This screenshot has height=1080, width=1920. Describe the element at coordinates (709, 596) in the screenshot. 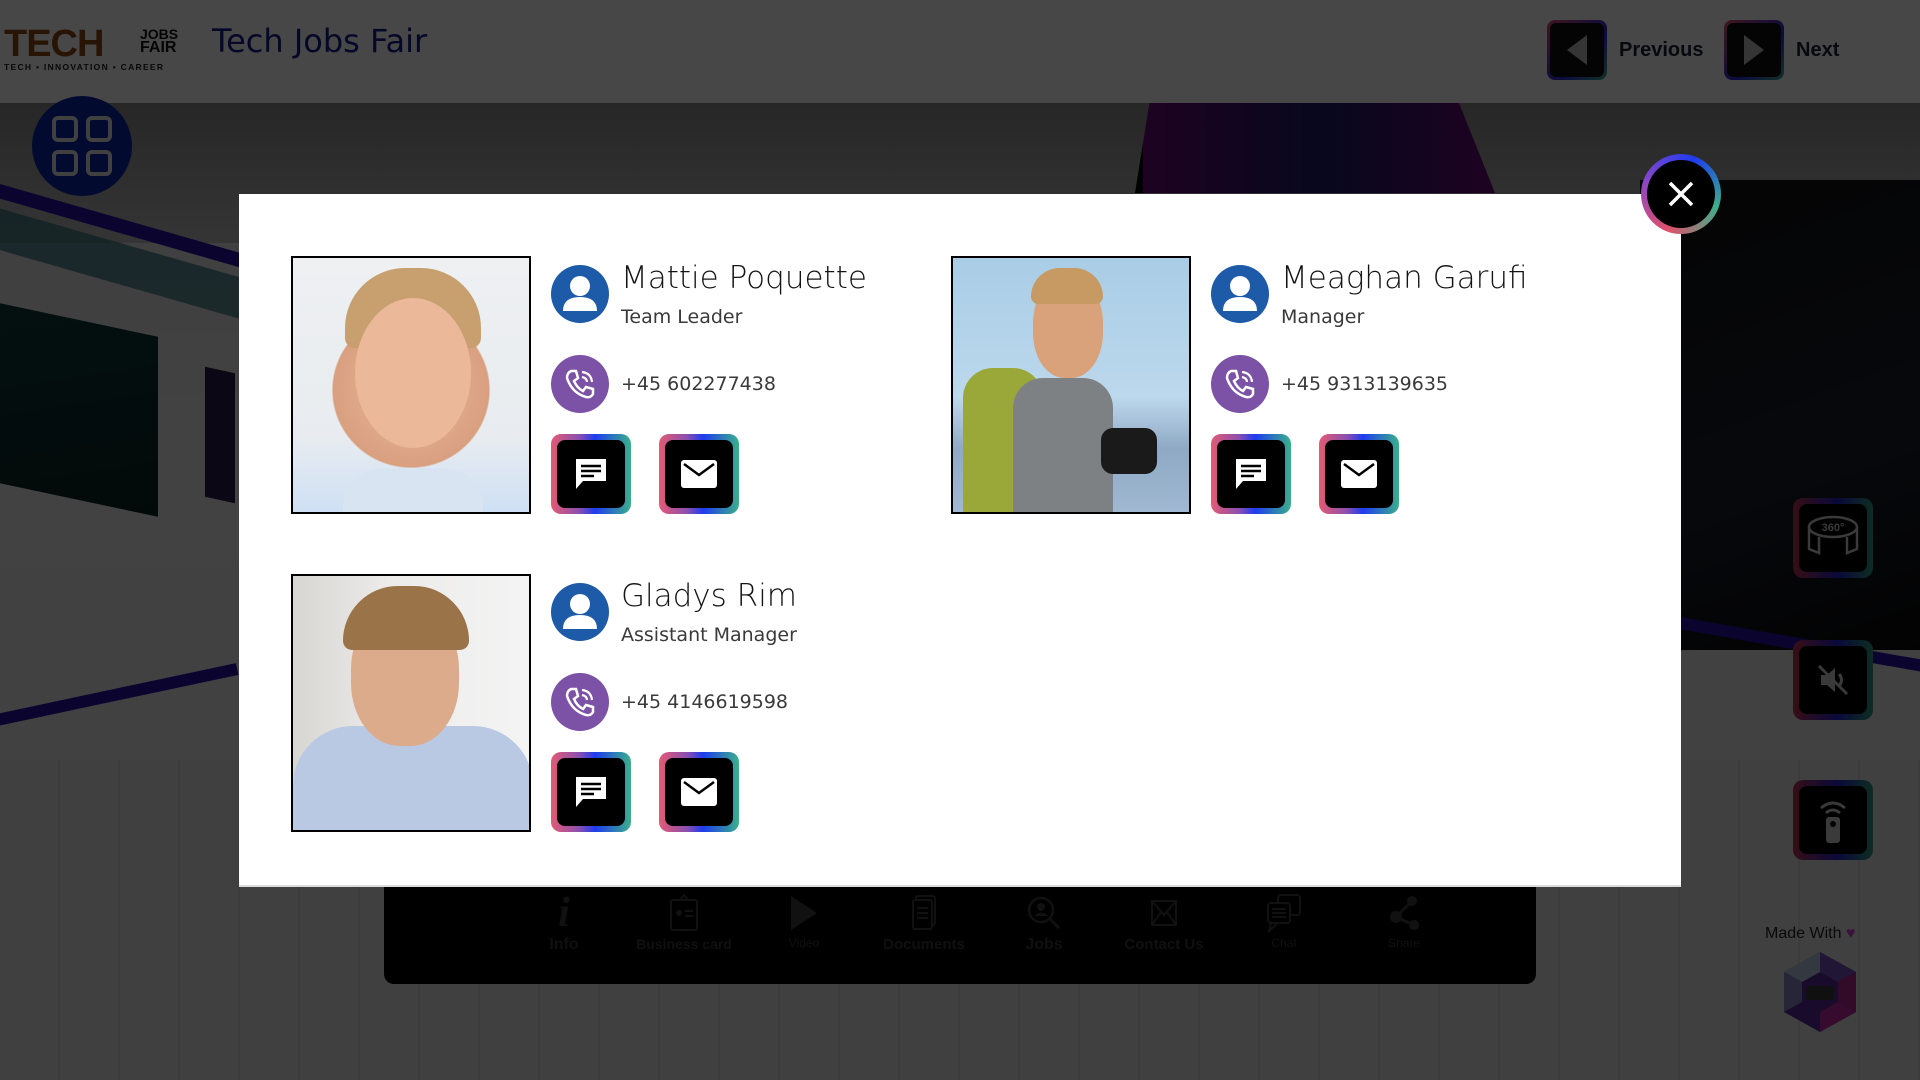

I see `contact-name: Gladys Rim` at that location.